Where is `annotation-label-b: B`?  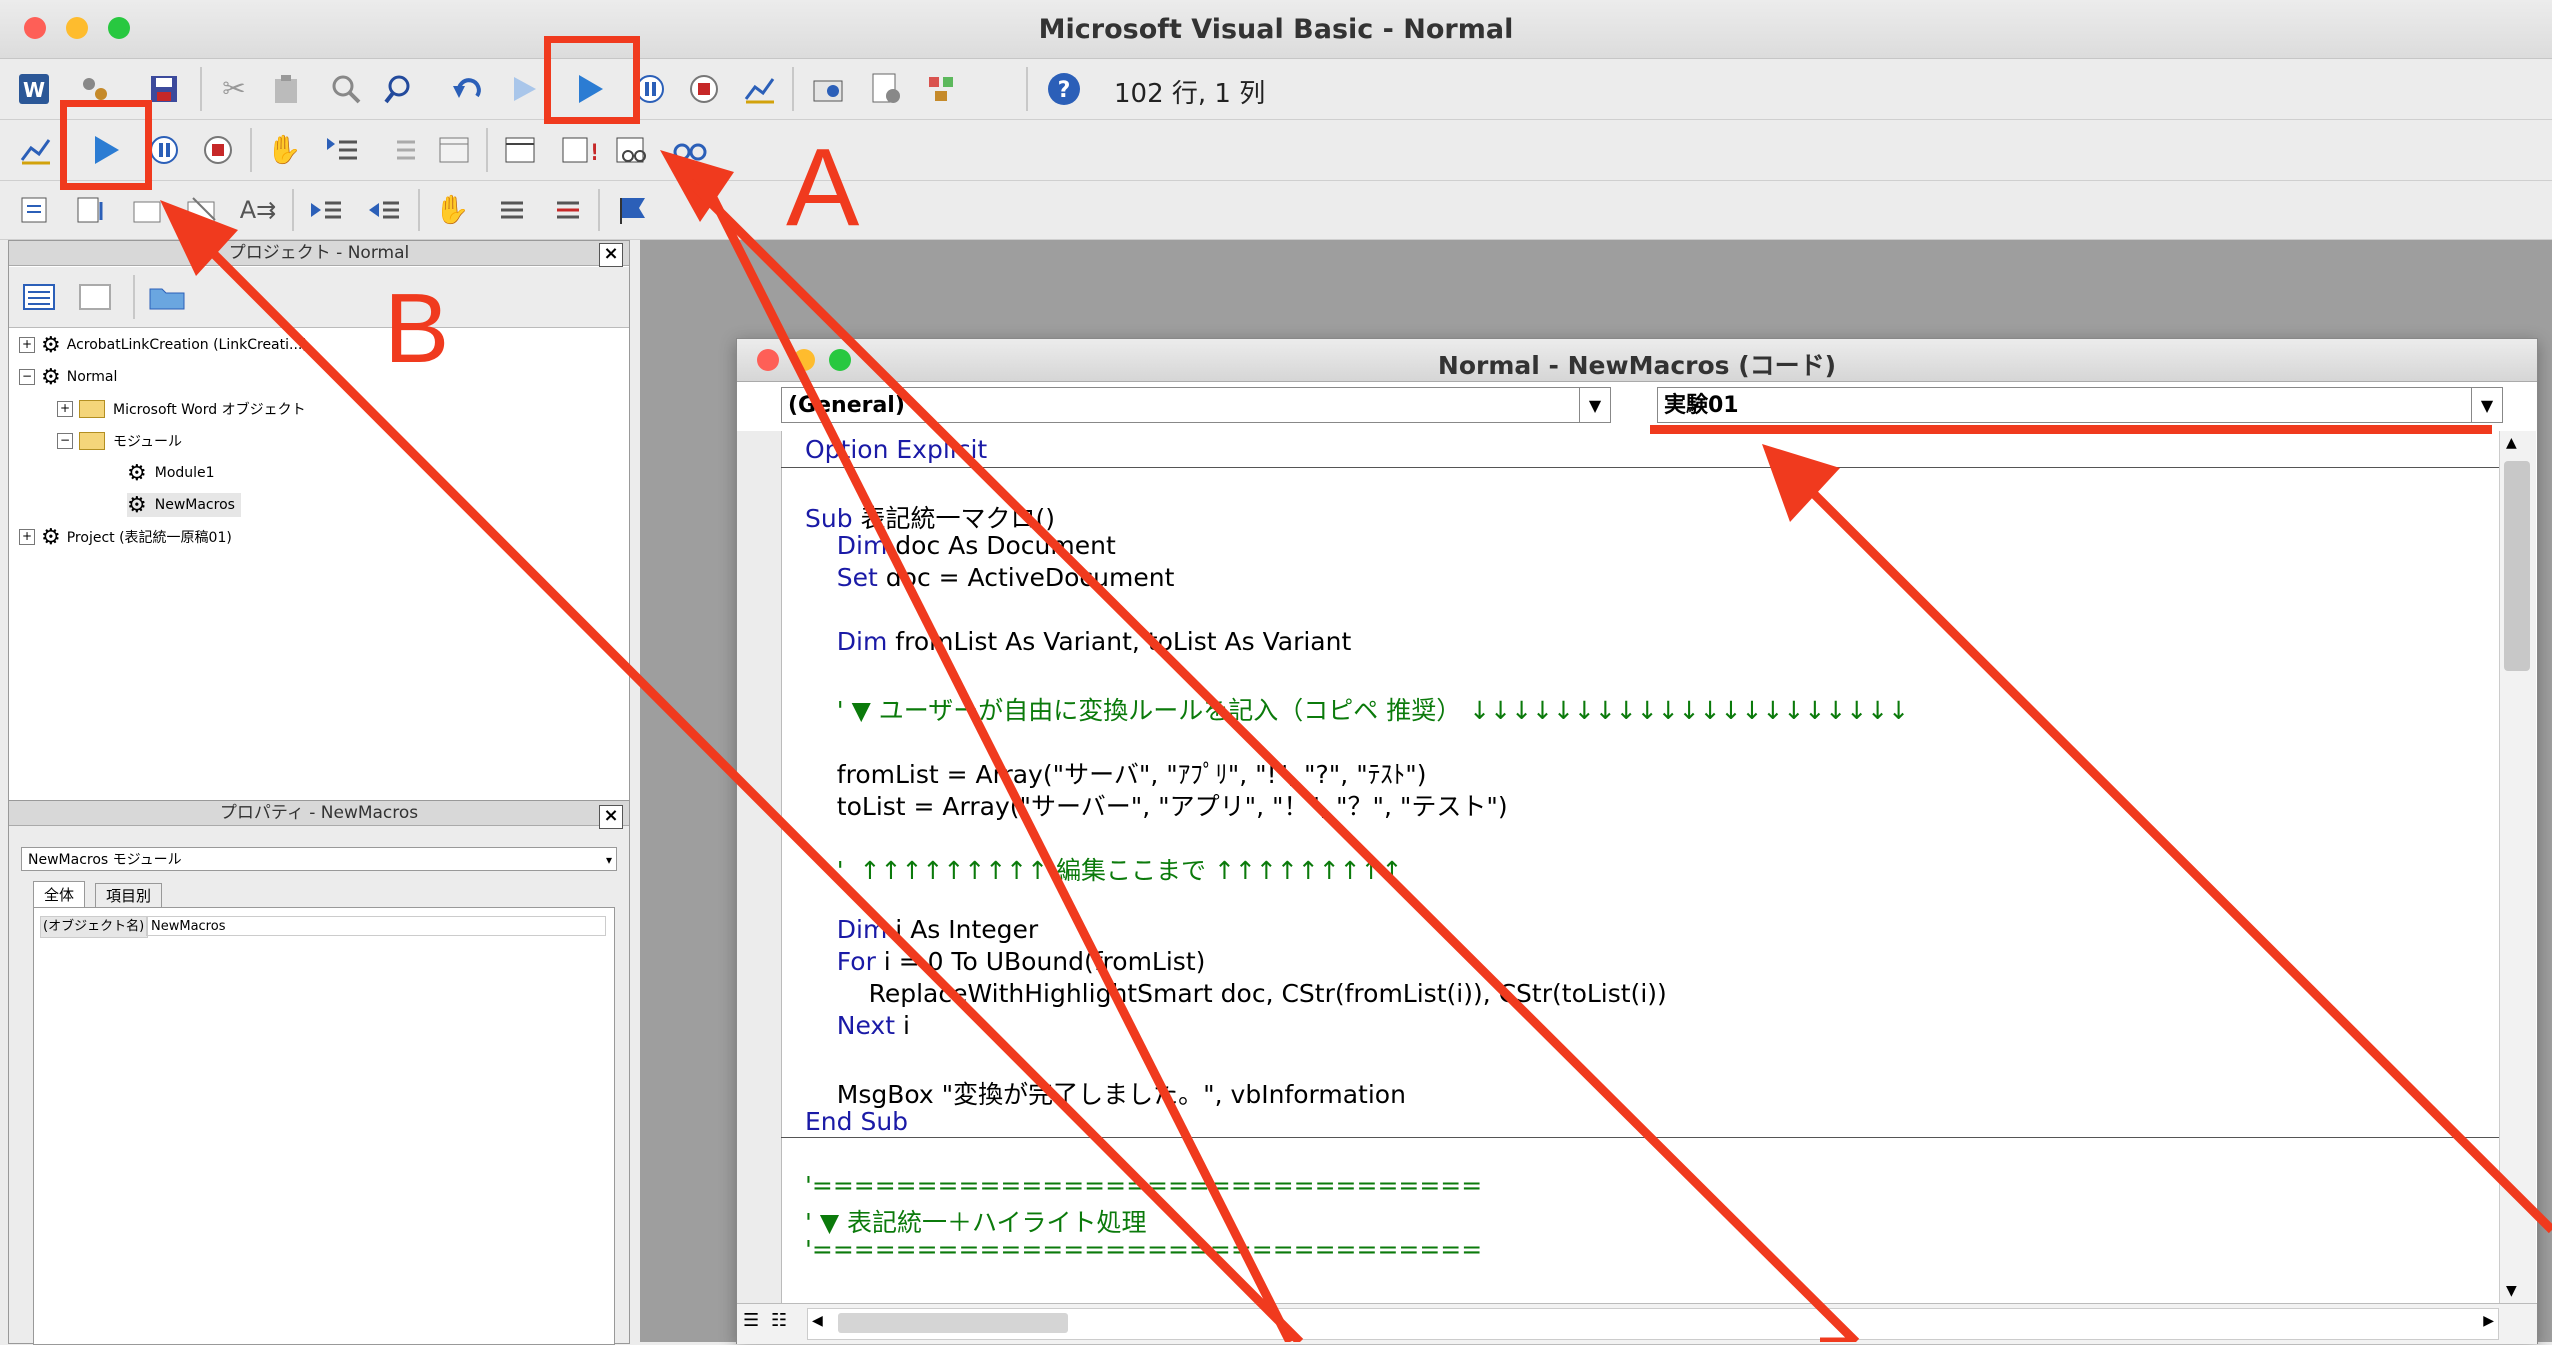 annotation-label-b: B is located at coordinates (417, 328).